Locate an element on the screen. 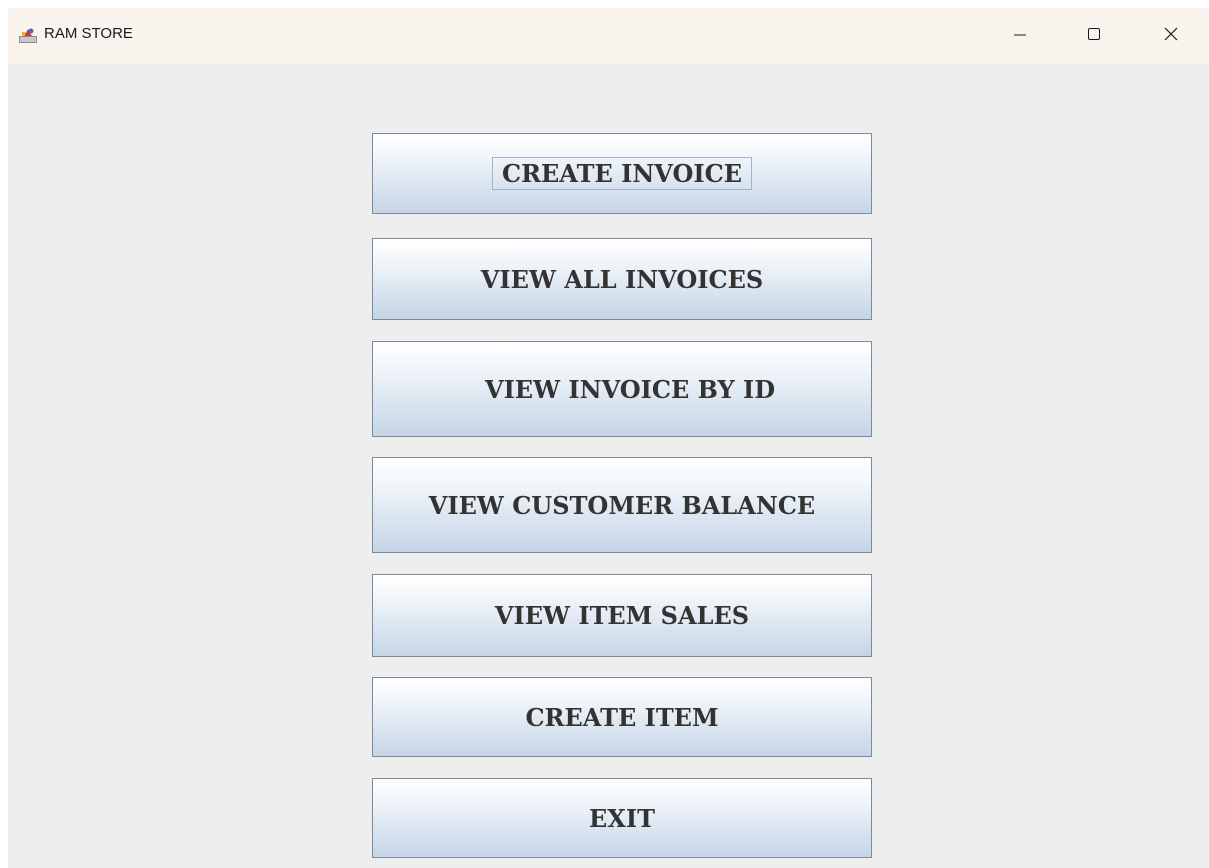  minimize-icon is located at coordinates (1020, 34).